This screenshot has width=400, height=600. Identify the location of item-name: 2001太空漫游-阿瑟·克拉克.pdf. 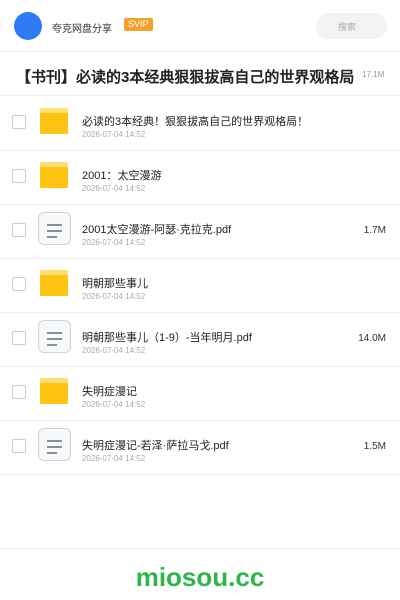
(157, 230).